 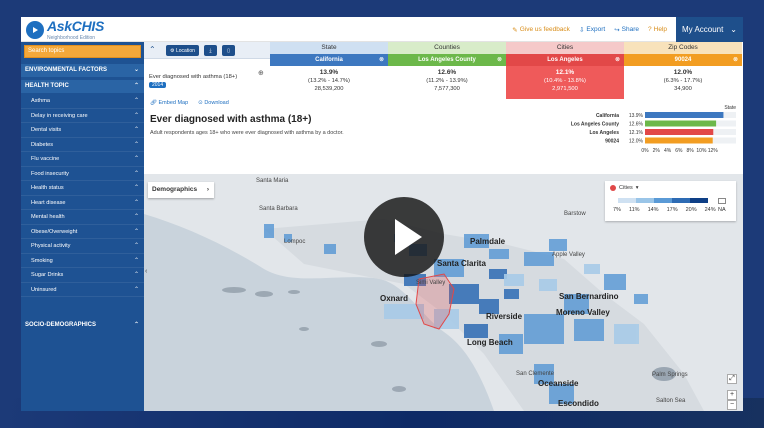 I want to click on geography-header: State, so click(x=329, y=48).